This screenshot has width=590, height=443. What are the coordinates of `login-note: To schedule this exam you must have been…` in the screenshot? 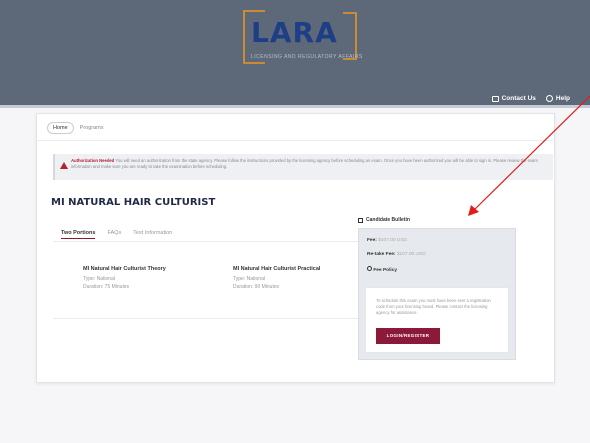 It's located at (433, 306).